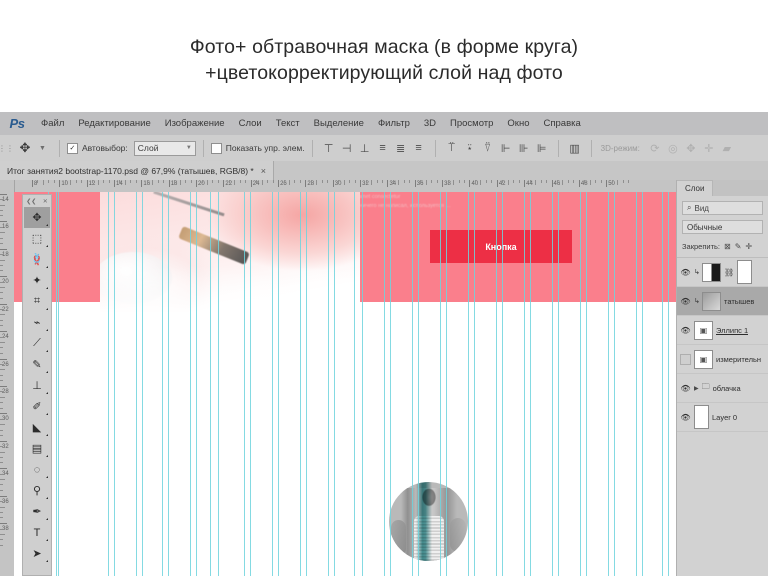 Image resolution: width=768 pixels, height=576 pixels. I want to click on align-horizontal-centers-icon: ≣, so click(401, 148).